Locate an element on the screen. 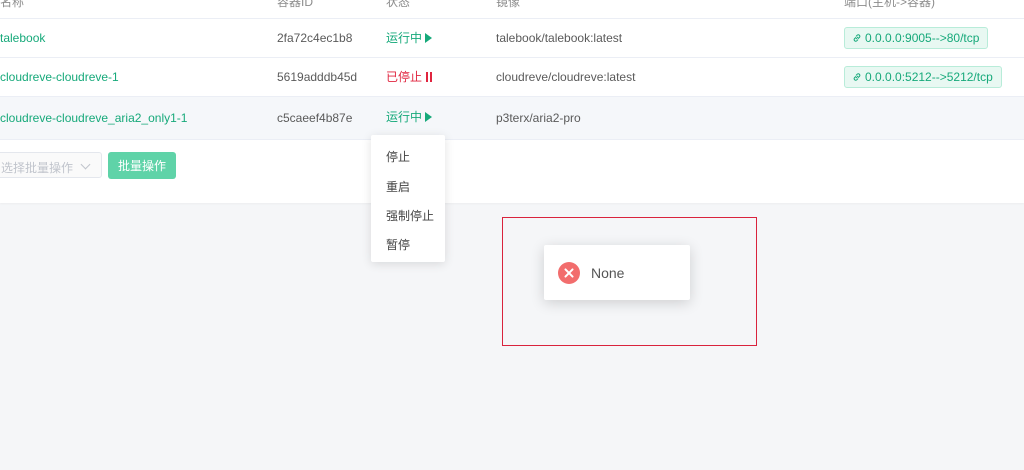 Image resolution: width=1024 pixels, height=470 pixels. menu-item-force-stop: 强制停止 is located at coordinates (410, 215).